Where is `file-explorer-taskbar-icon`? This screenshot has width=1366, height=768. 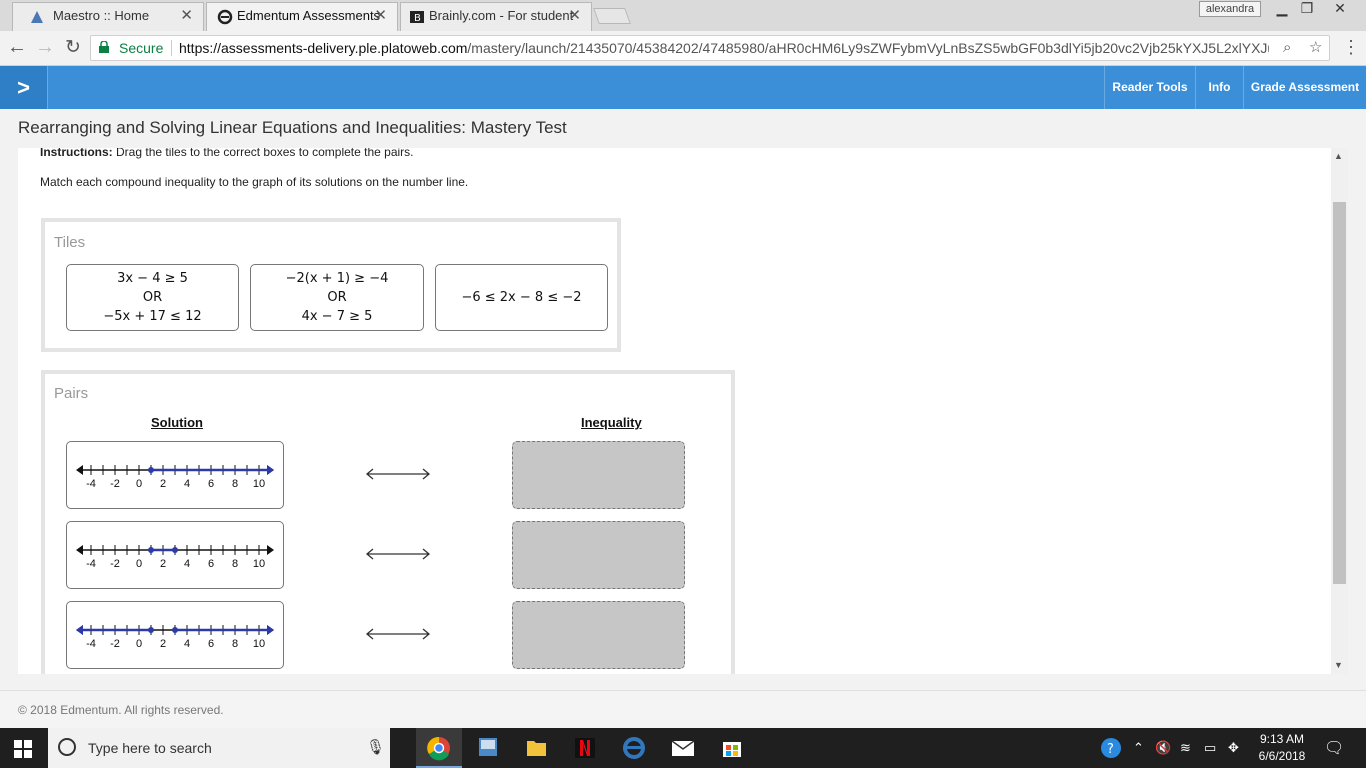
file-explorer-taskbar-icon is located at coordinates (536, 748).